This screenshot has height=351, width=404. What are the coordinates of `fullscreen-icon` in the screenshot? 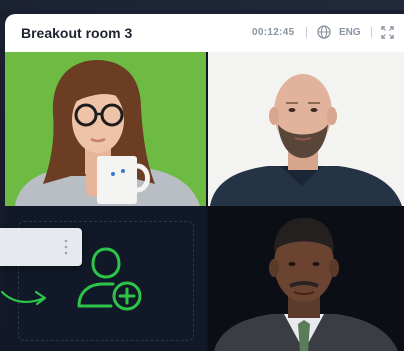 It's located at (387, 32).